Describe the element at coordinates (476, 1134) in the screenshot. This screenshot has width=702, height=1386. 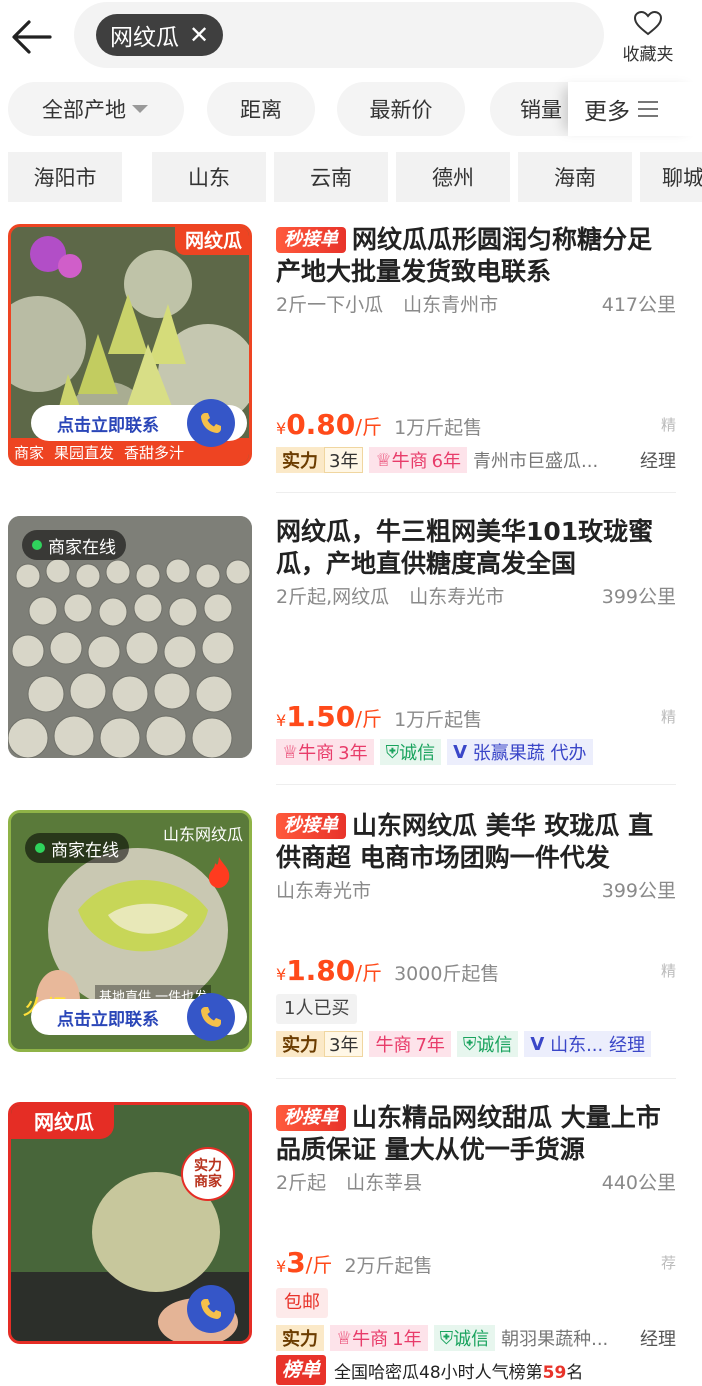
I see `listing-title: 秒接单 山东精品网纹甜瓜 大量上市 品质保证 量大从优一手货源` at that location.